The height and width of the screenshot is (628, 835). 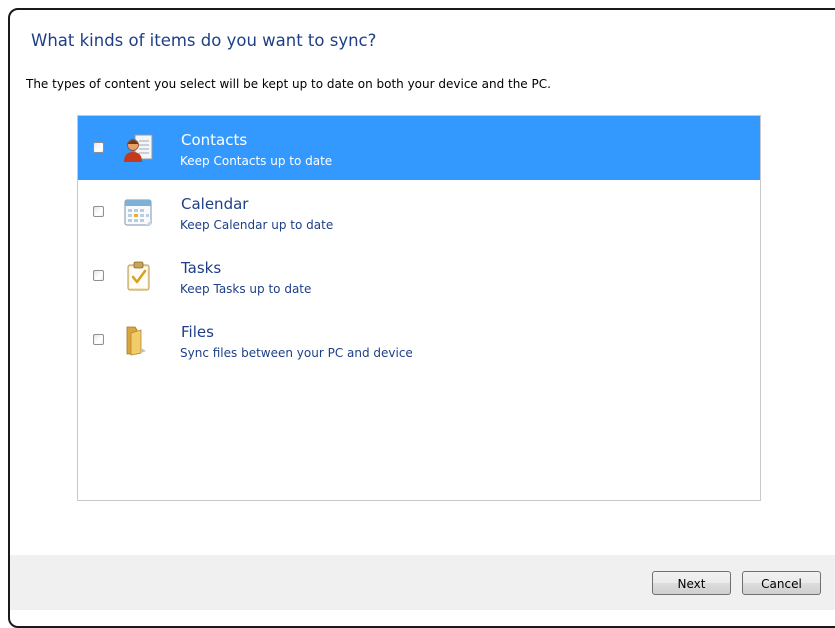 What do you see at coordinates (691, 583) in the screenshot?
I see `next-button: Next` at bounding box center [691, 583].